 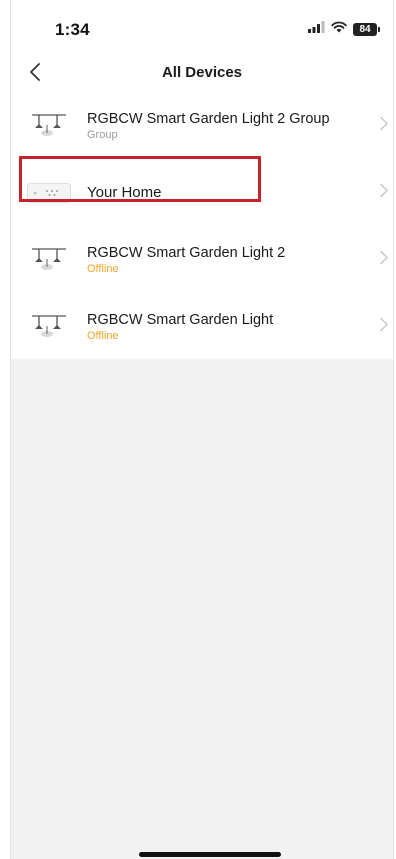 I want to click on device-name: RGBCW Smart Garden Light, so click(x=180, y=319).